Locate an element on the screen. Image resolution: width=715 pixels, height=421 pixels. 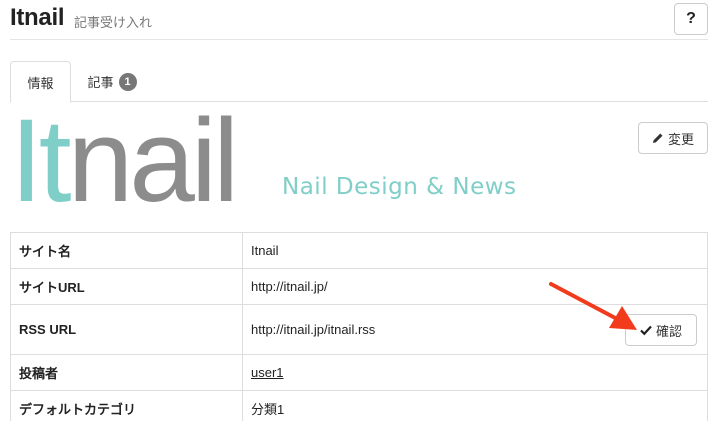
table-row: デフォルトカテゴリ 分類1 is located at coordinates (359, 405).